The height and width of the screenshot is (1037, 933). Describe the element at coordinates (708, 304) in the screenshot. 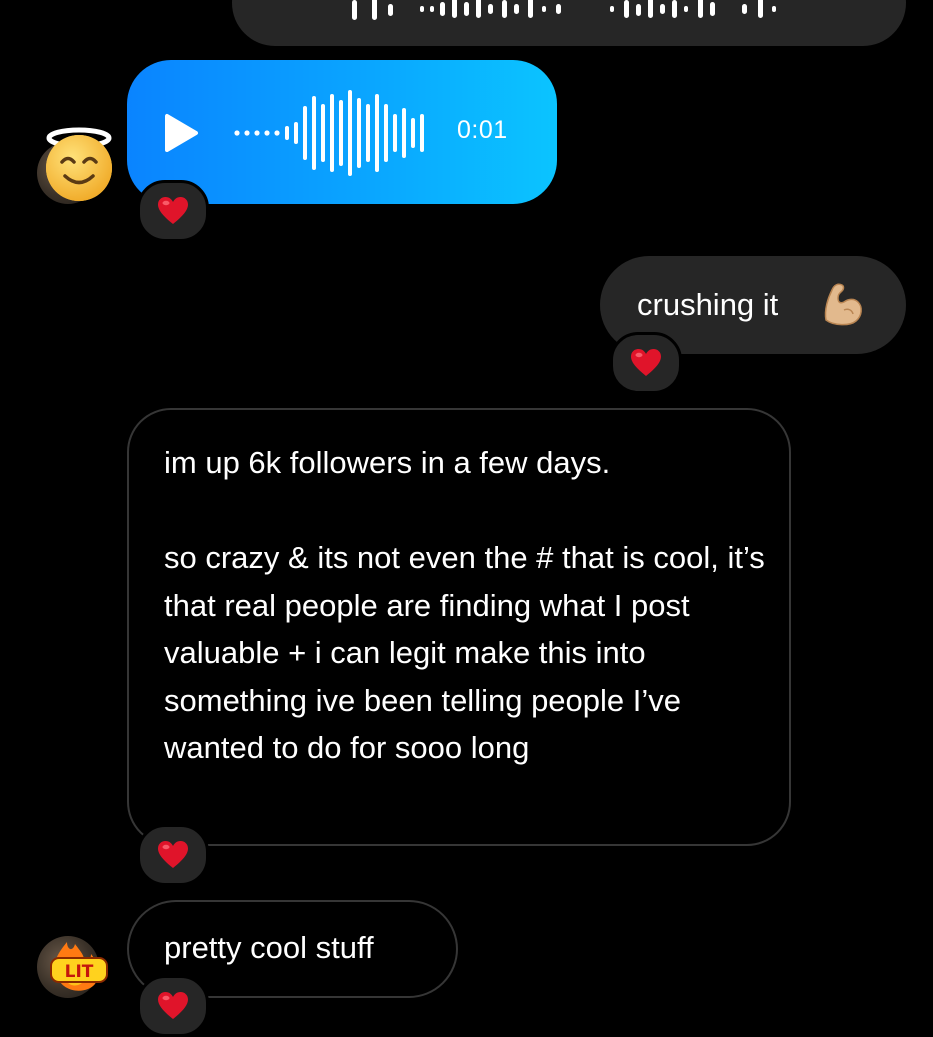

I see `message-text: crushing it` at that location.